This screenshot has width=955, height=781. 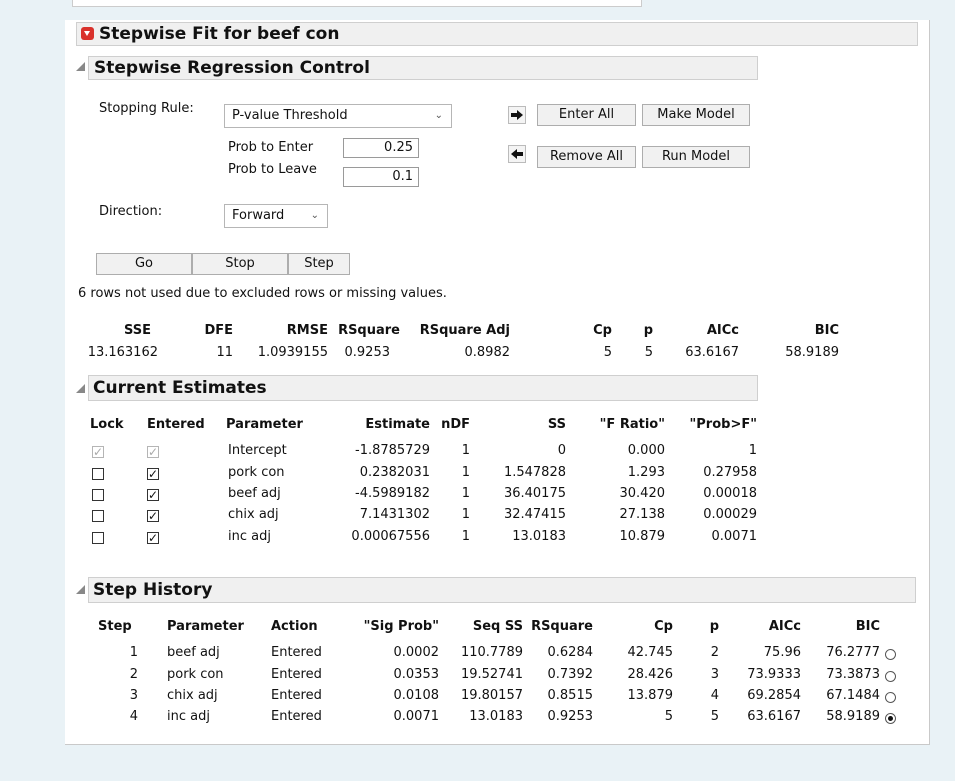 I want to click on estimates-outline-header: Current Estimates, so click(x=423, y=388).